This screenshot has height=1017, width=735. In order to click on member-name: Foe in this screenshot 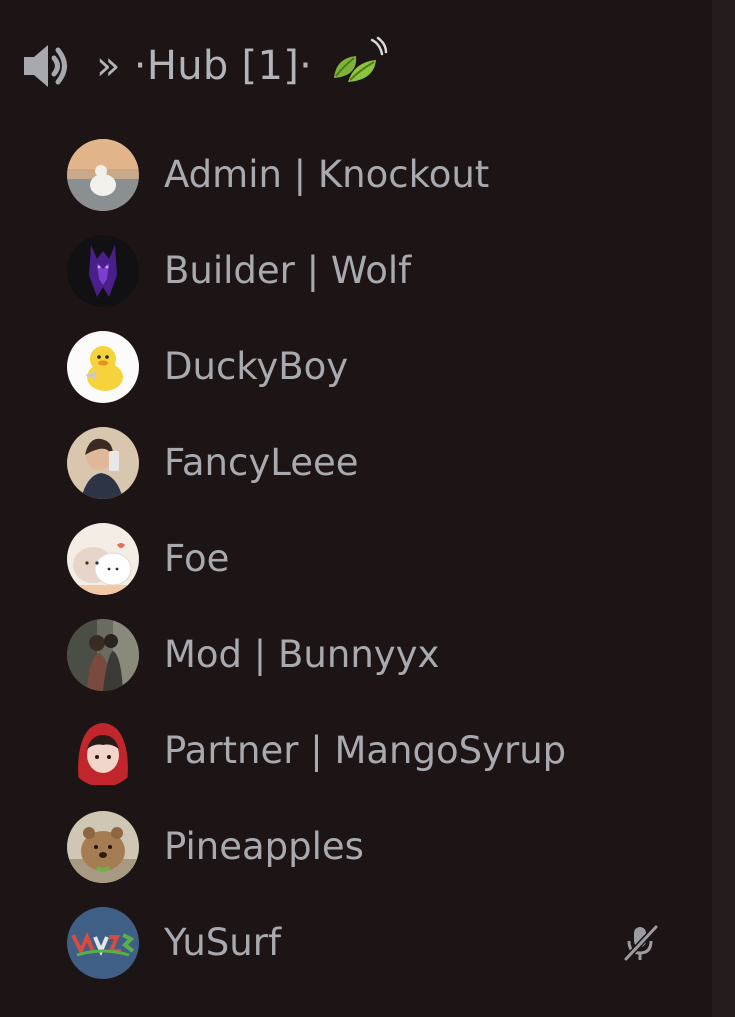, I will do `click(197, 558)`.